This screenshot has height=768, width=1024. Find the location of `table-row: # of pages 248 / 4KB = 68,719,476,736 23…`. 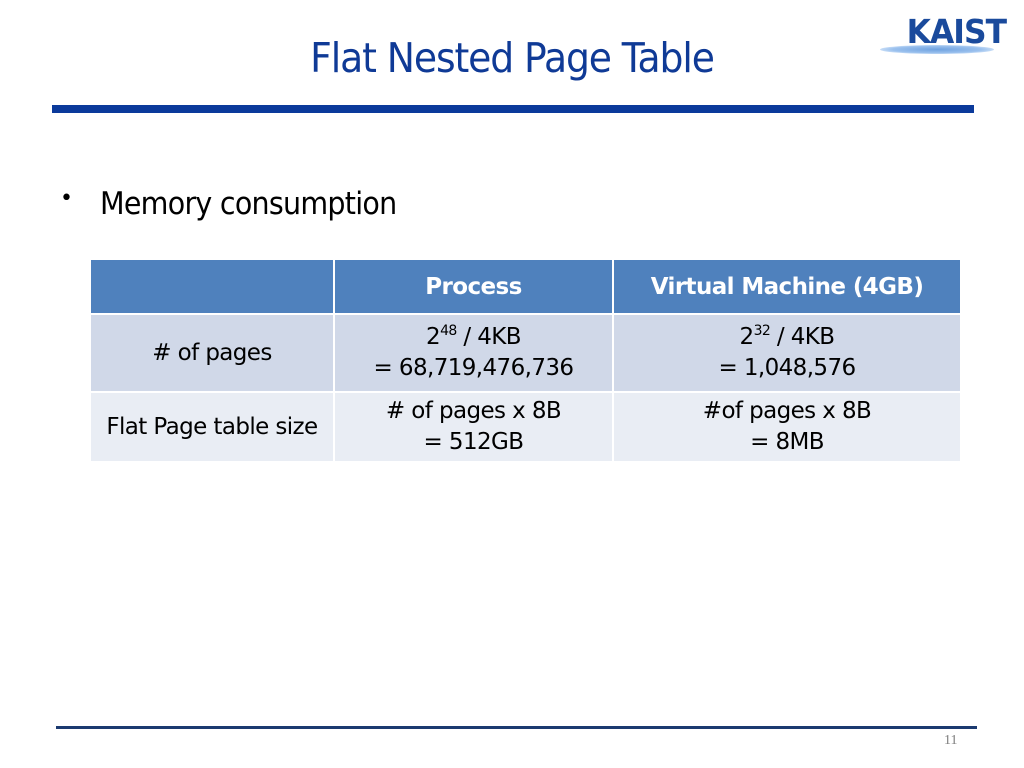

table-row: # of pages 248 / 4KB = 68,719,476,736 23… is located at coordinates (525, 353).